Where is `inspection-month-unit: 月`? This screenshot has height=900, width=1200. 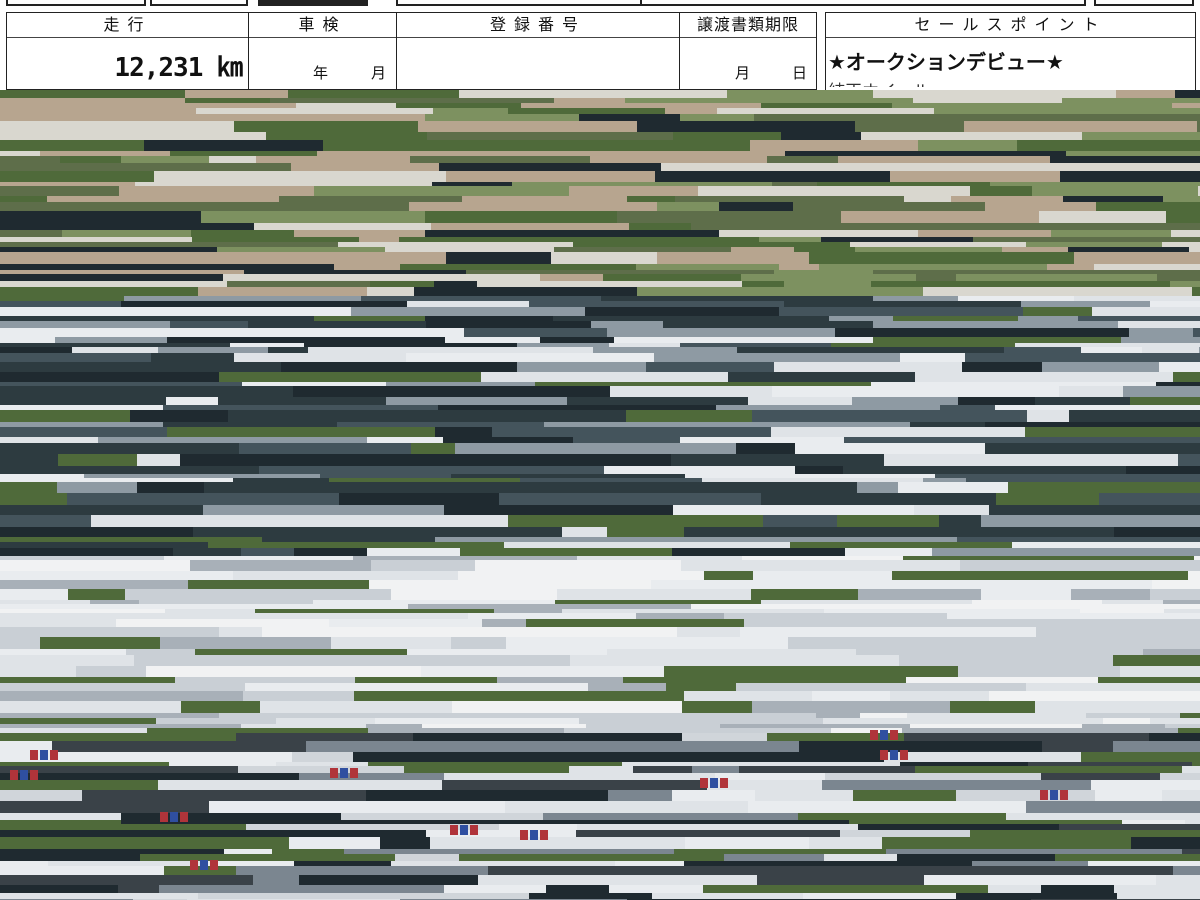 inspection-month-unit: 月 is located at coordinates (379, 73).